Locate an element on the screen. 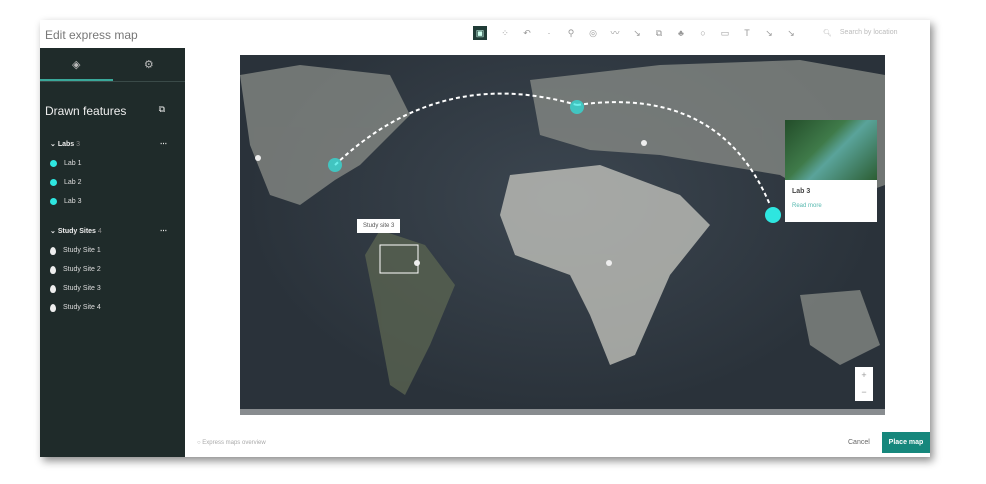 This screenshot has height=484, width=986. settings-tab: ⚙ is located at coordinates (149, 64).